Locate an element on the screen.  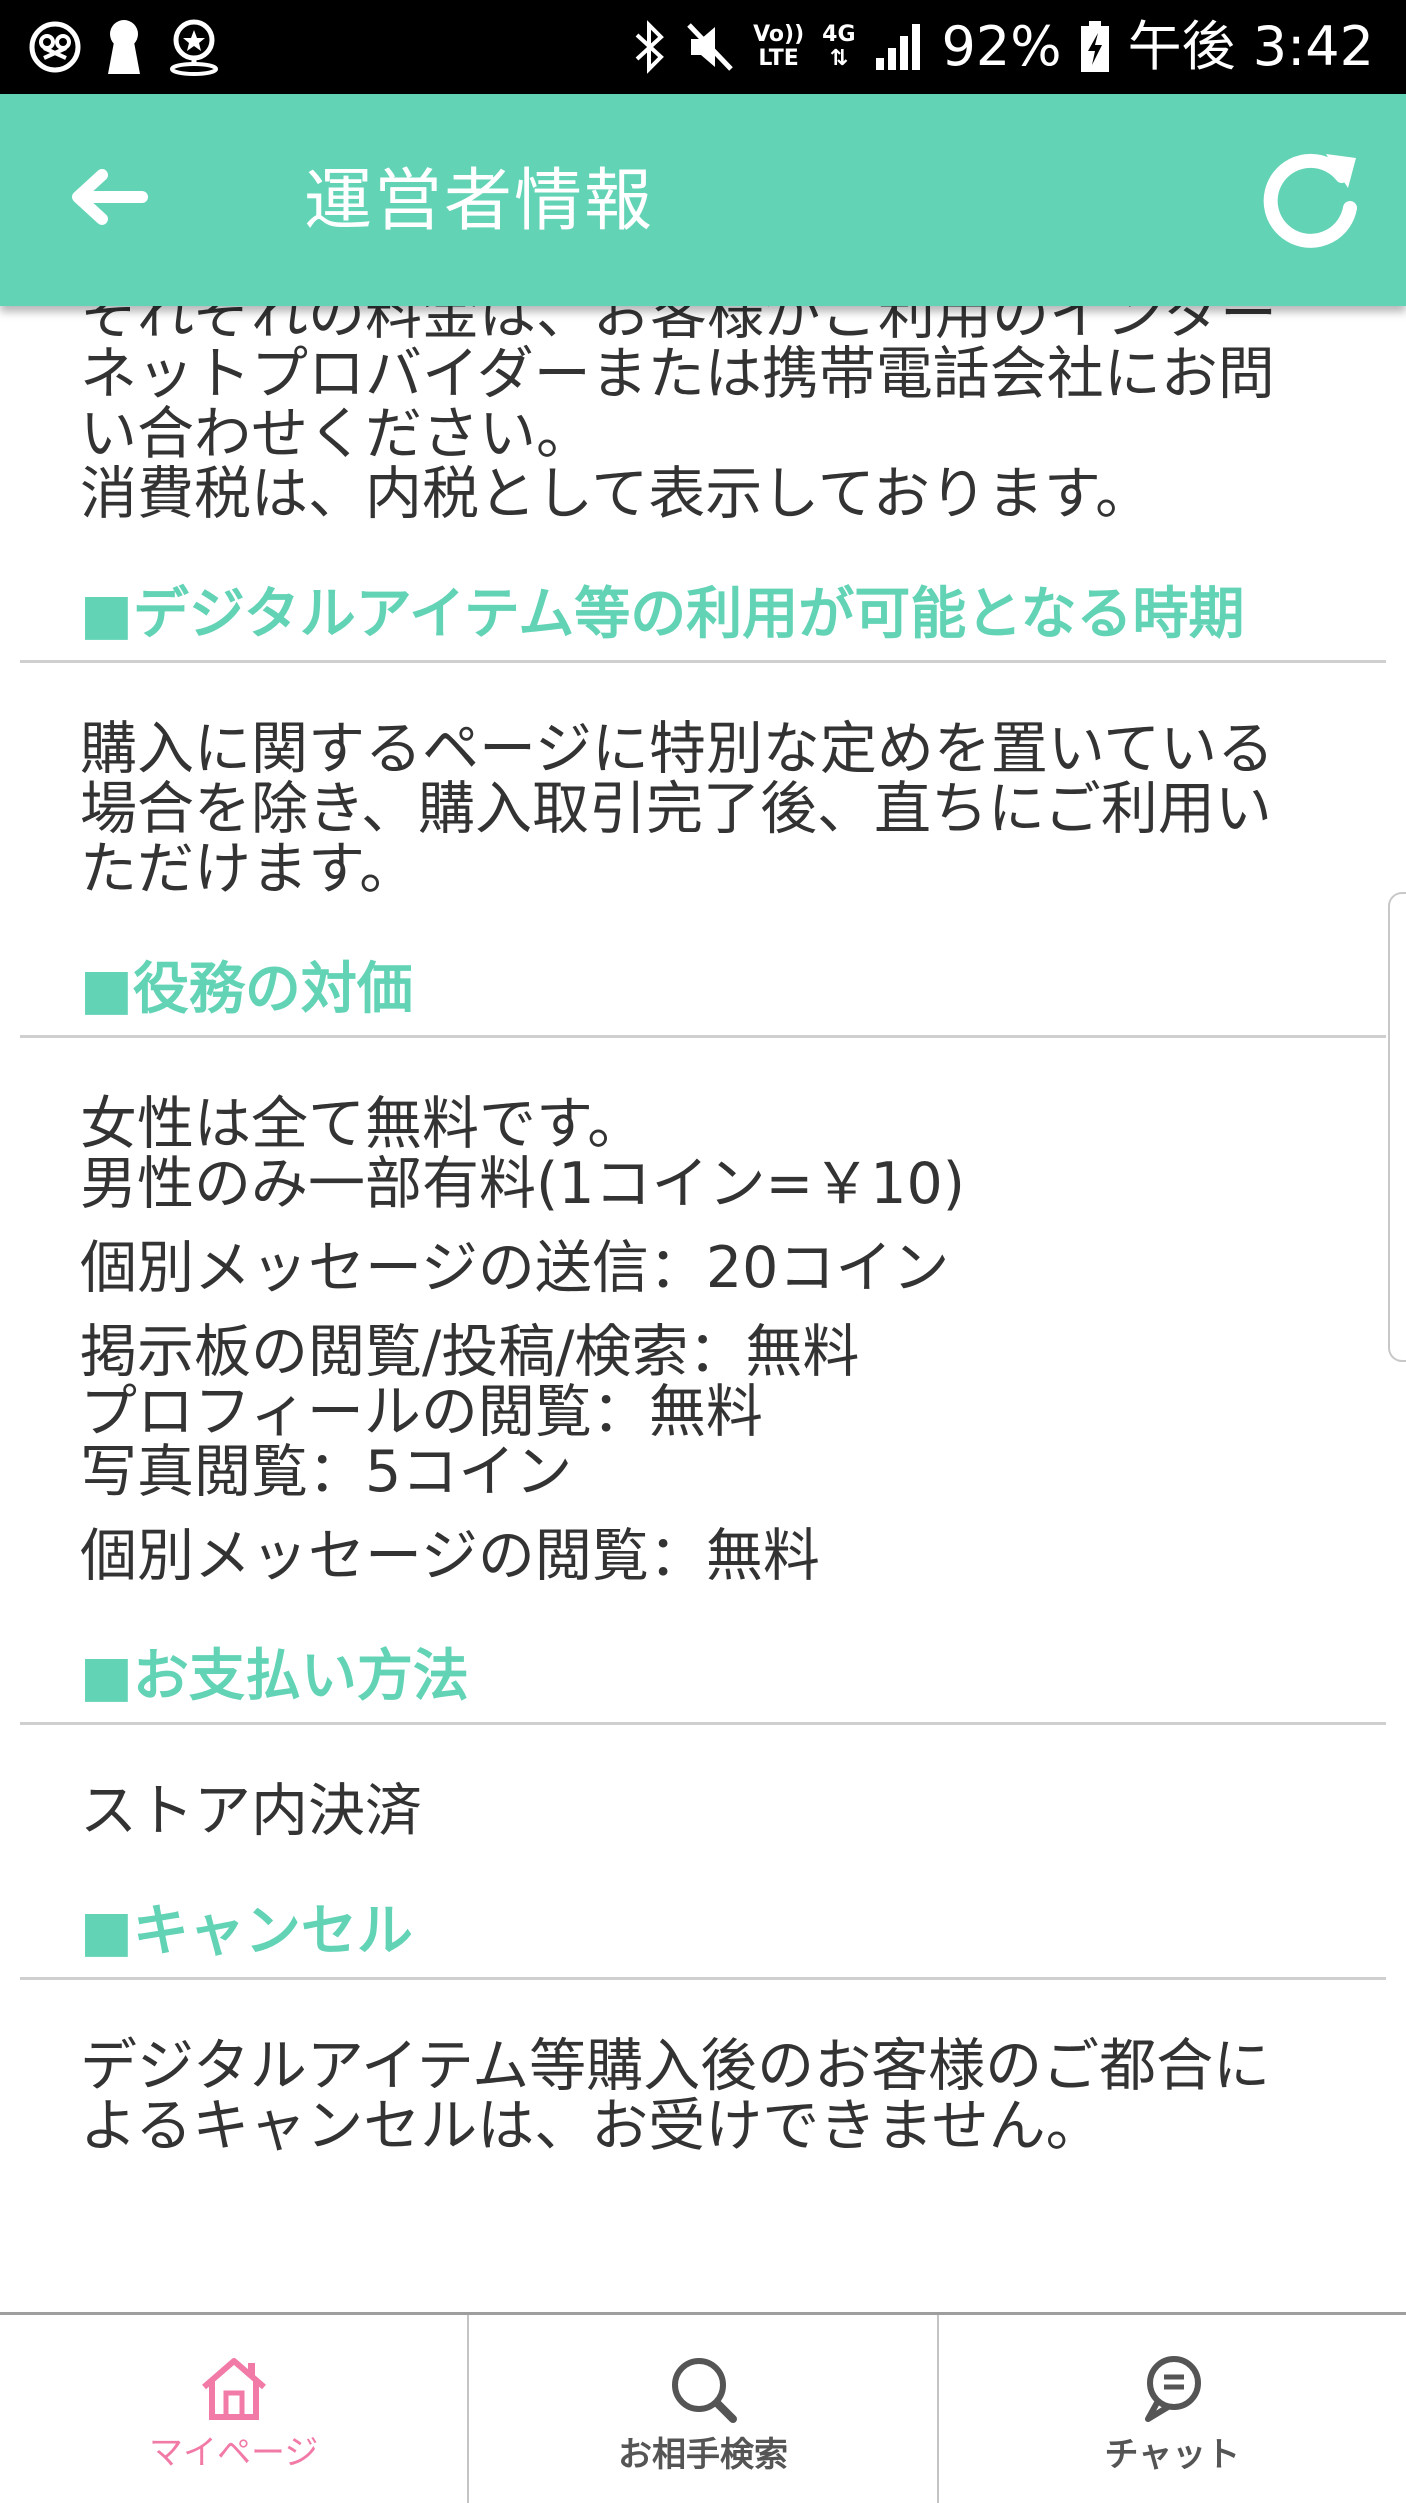
text-line: ストア内決済 is located at coordinates (251, 1811).